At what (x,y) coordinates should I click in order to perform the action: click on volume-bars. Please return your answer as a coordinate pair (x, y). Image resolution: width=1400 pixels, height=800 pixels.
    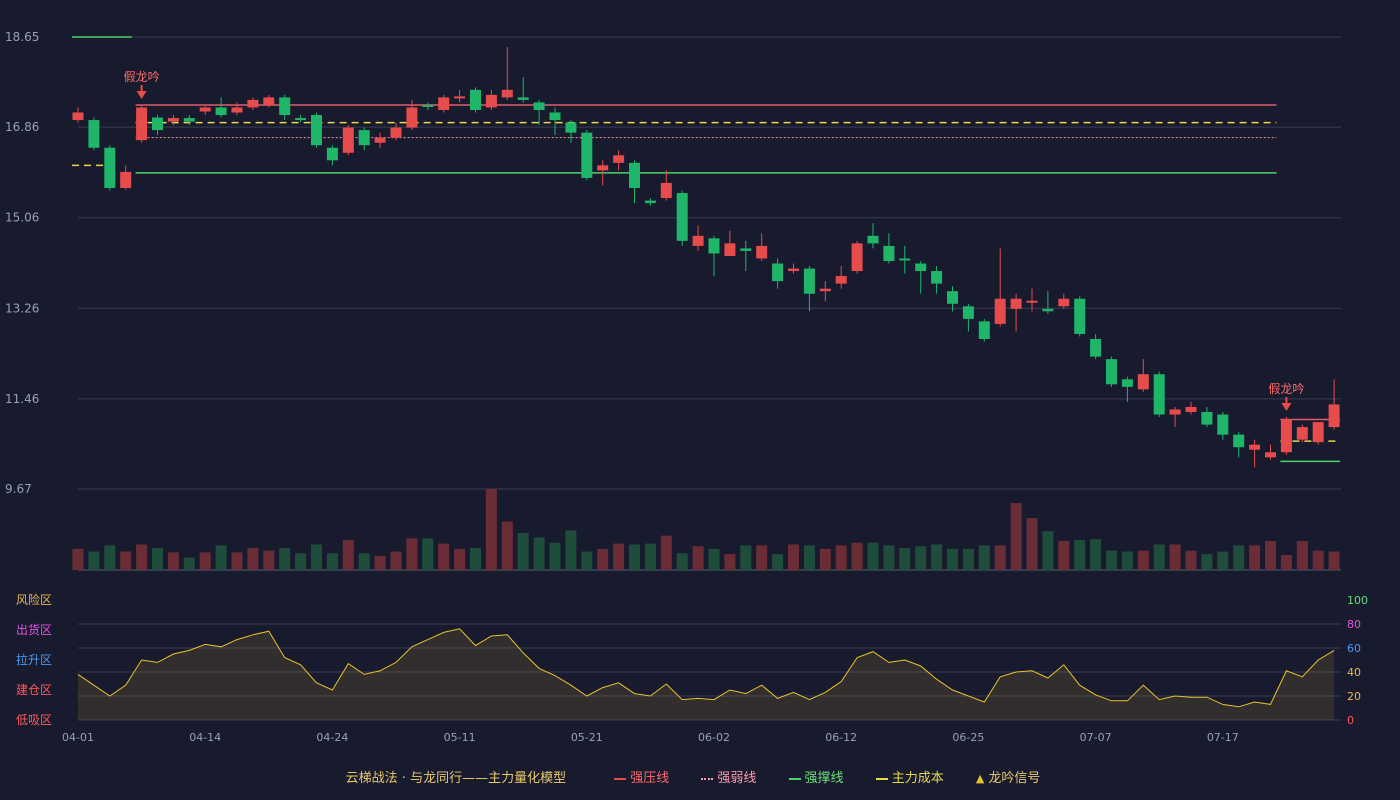
    Looking at the image, I should click on (706, 529).